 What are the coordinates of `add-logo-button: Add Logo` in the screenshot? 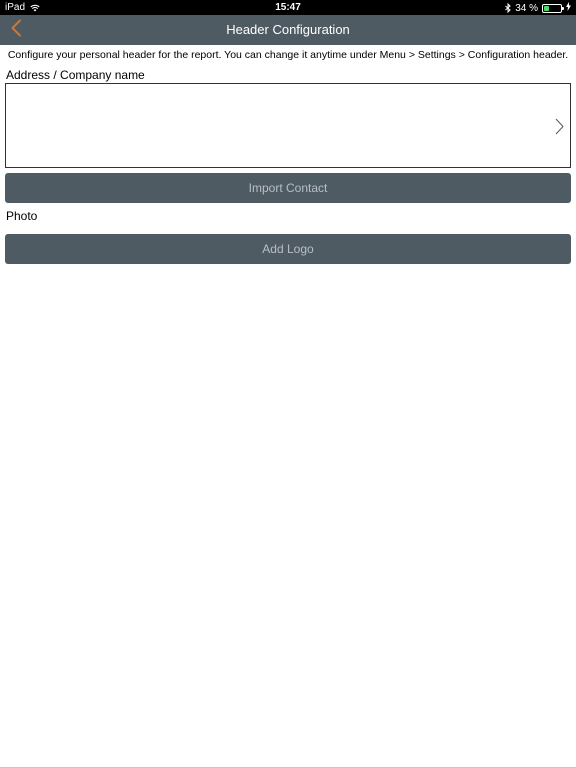 It's located at (288, 249).